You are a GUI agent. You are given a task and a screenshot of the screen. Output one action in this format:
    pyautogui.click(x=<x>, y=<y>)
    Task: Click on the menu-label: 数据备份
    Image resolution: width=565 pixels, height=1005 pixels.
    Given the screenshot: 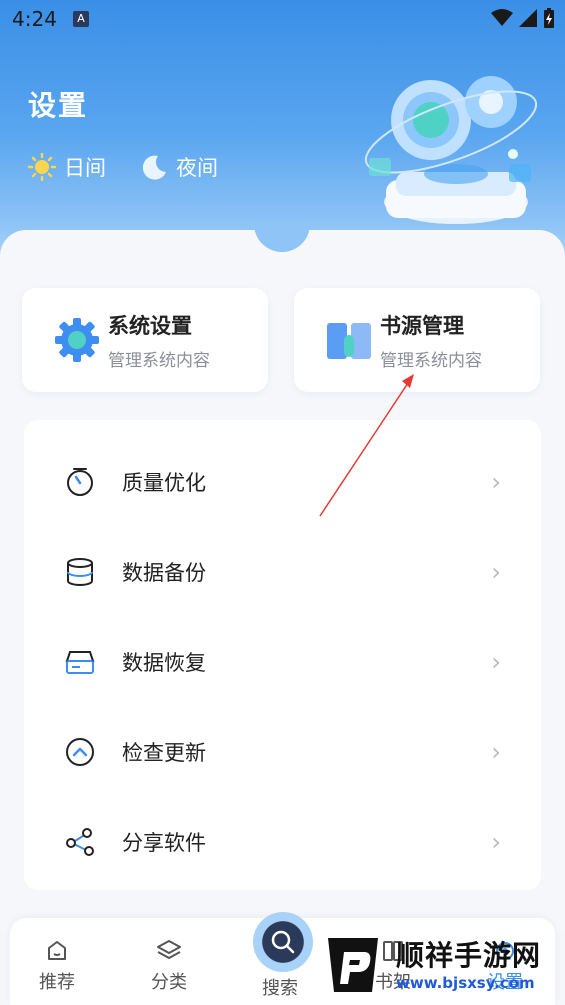 What is the action you would take?
    pyautogui.click(x=164, y=573)
    